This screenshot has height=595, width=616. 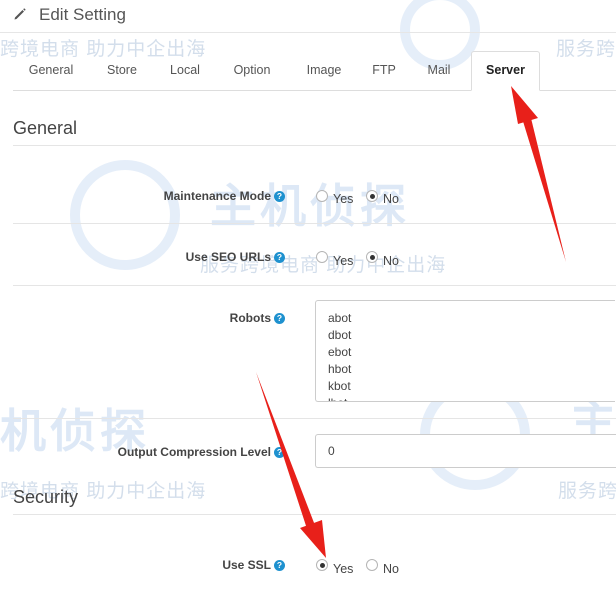 I want to click on use-ssl-label: Use SSL, so click(x=246, y=565).